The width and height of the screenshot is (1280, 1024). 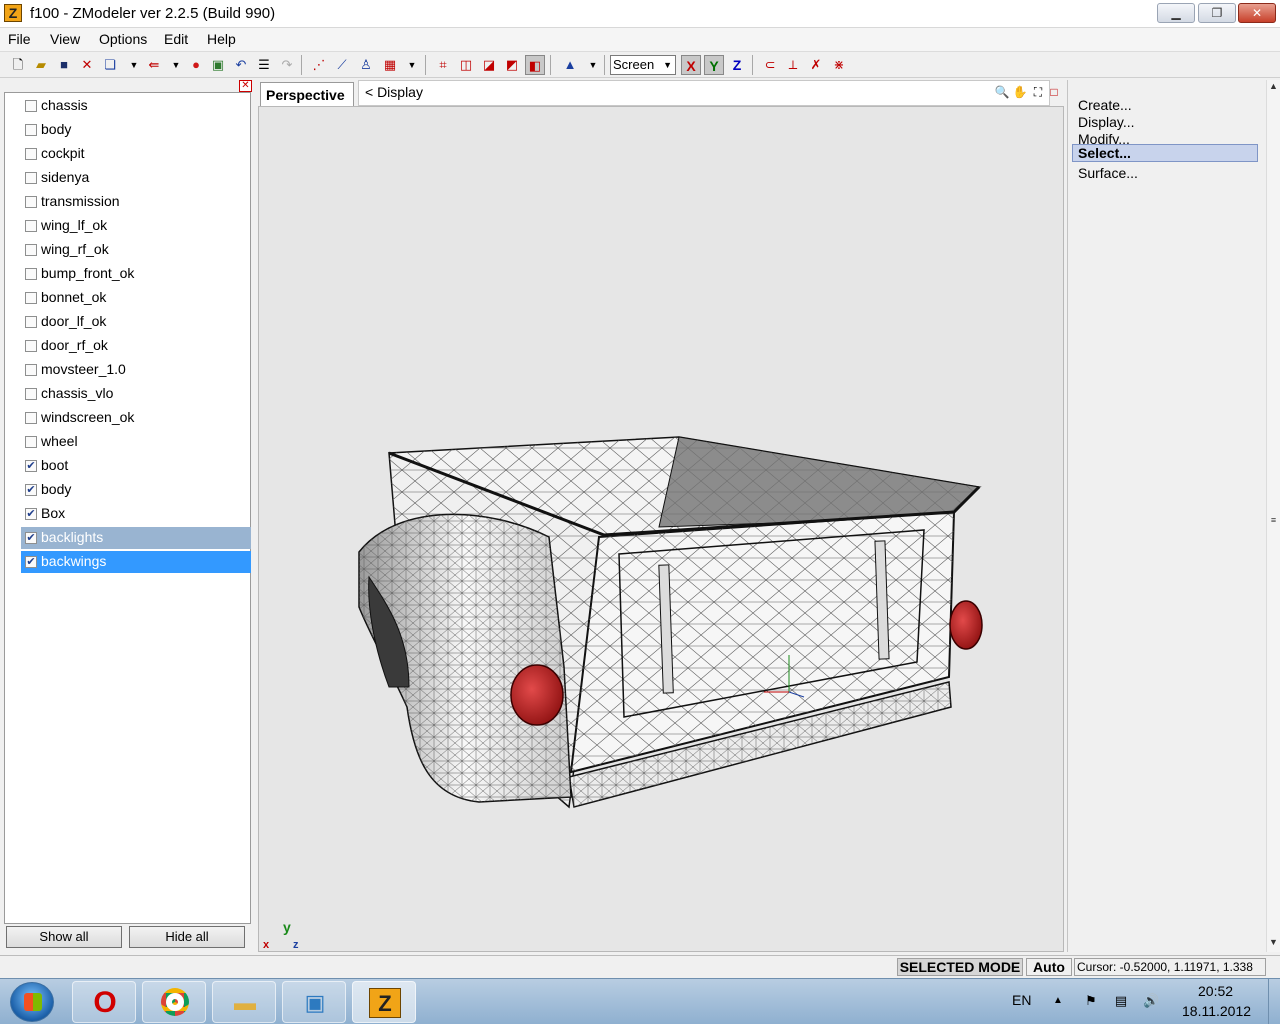 I want to click on object-mode-icon: ◩, so click(x=512, y=65).